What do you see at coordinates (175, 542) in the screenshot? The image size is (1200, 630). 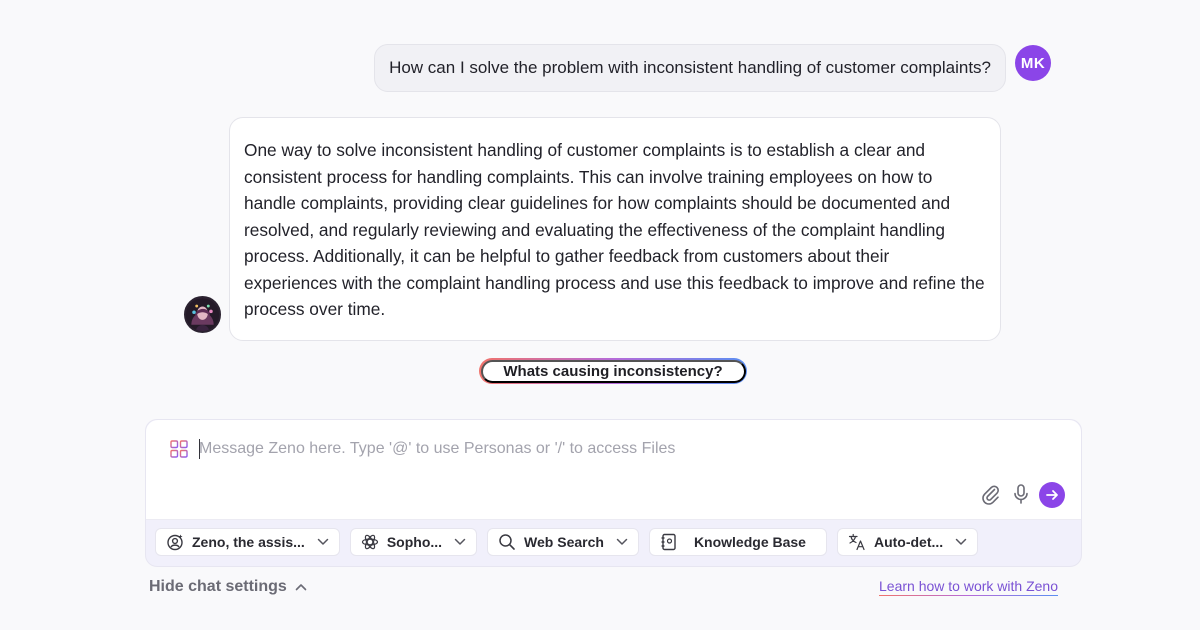 I see `persona-icon` at bounding box center [175, 542].